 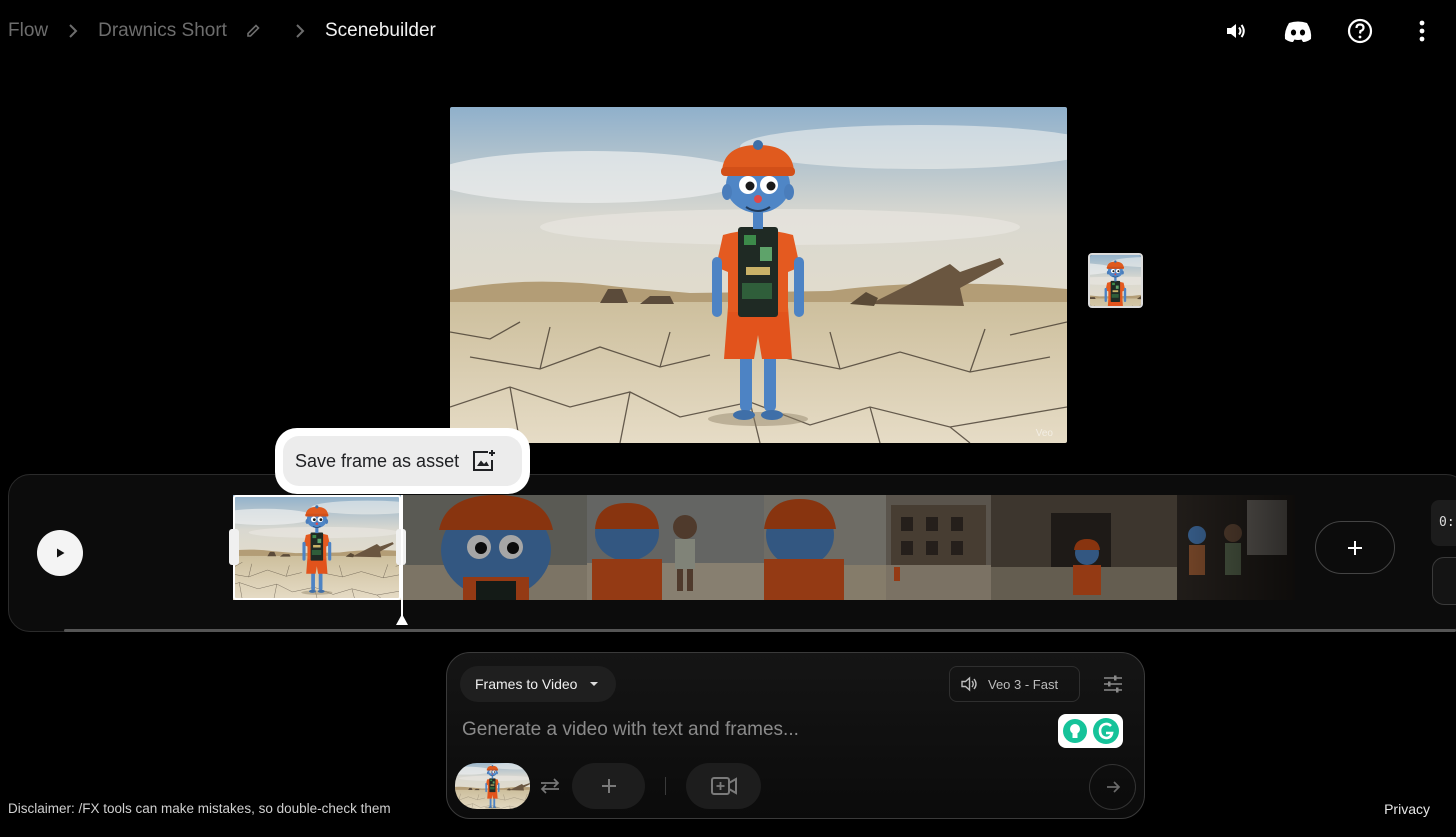 What do you see at coordinates (1115, 280) in the screenshot?
I see `frame-thumbnail` at bounding box center [1115, 280].